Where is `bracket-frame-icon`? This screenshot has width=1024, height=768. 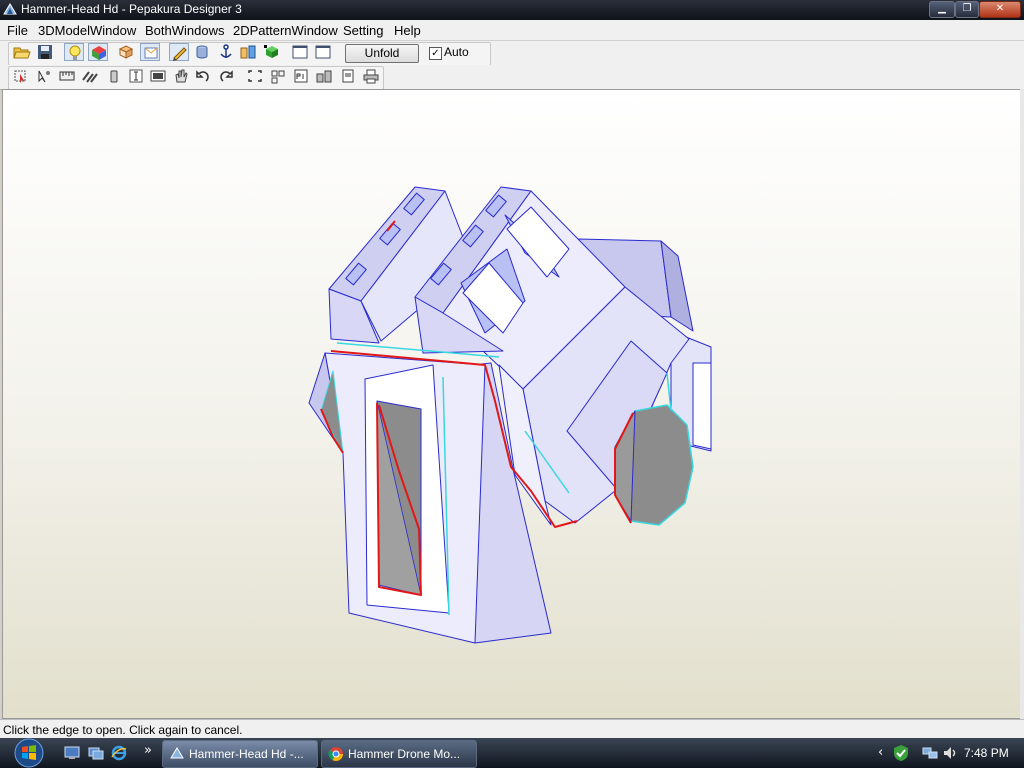 bracket-frame-icon is located at coordinates (255, 76).